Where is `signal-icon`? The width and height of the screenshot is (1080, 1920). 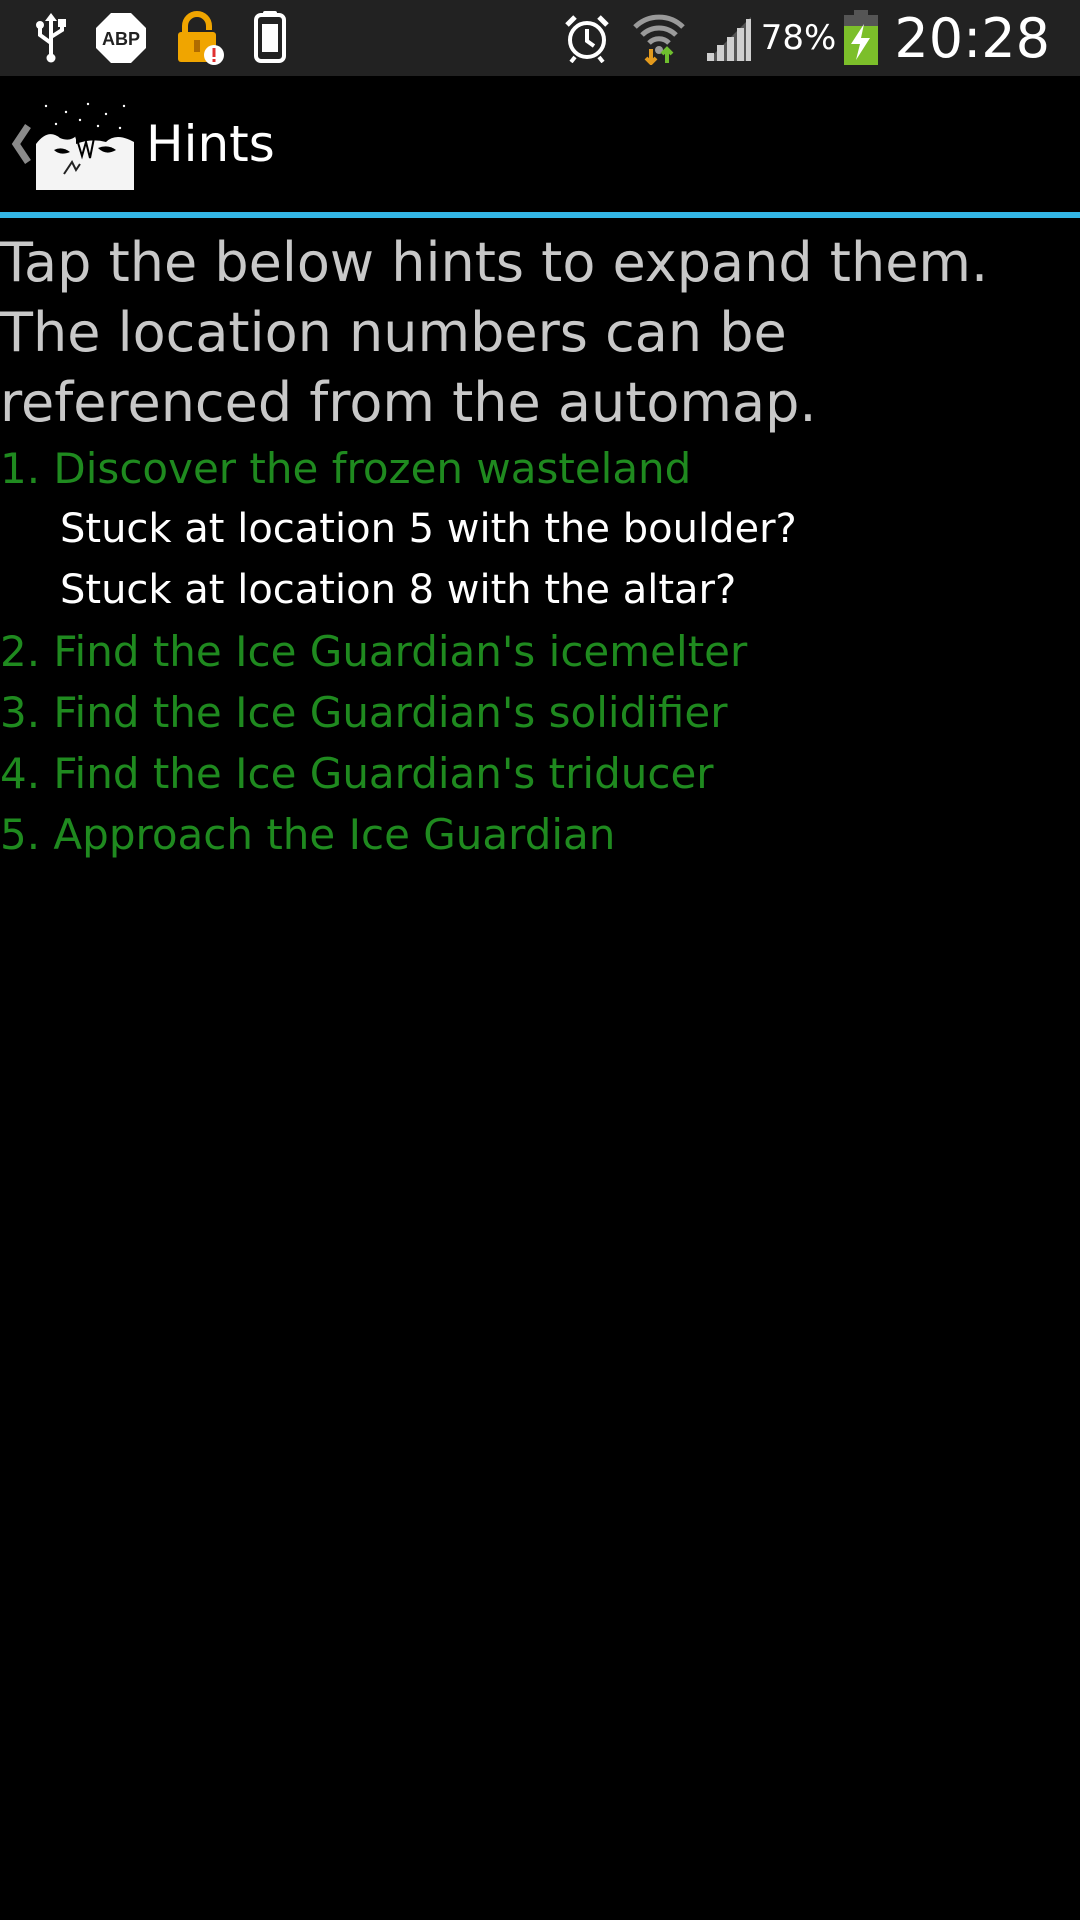
signal-icon is located at coordinates (729, 38).